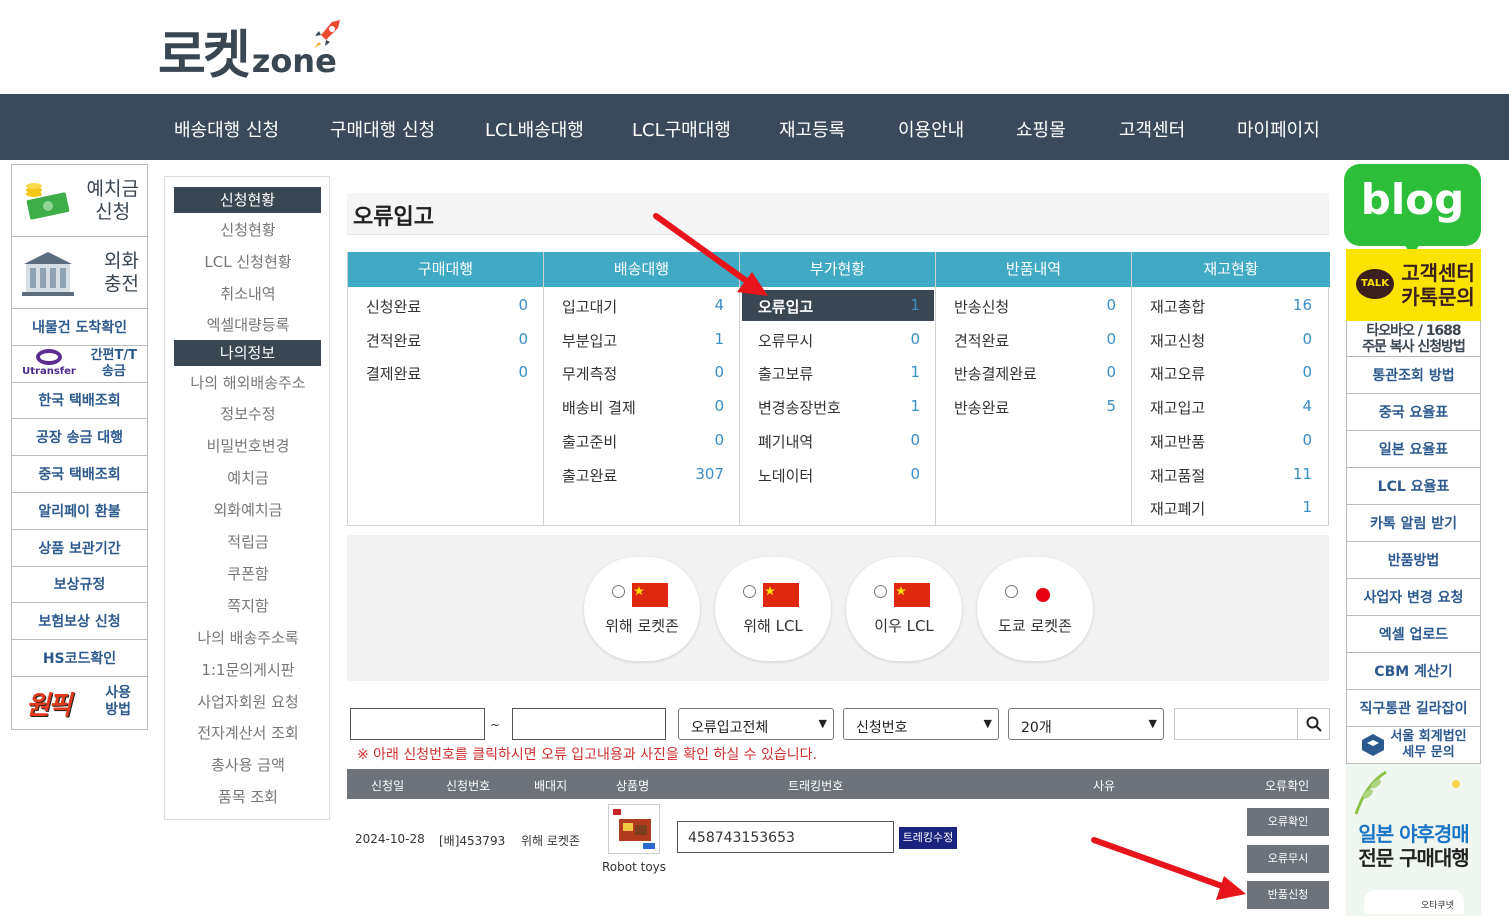 The width and height of the screenshot is (1509, 916). What do you see at coordinates (79, 511) in the screenshot?
I see `left-item-alipay-refund: 알리페이 환불` at bounding box center [79, 511].